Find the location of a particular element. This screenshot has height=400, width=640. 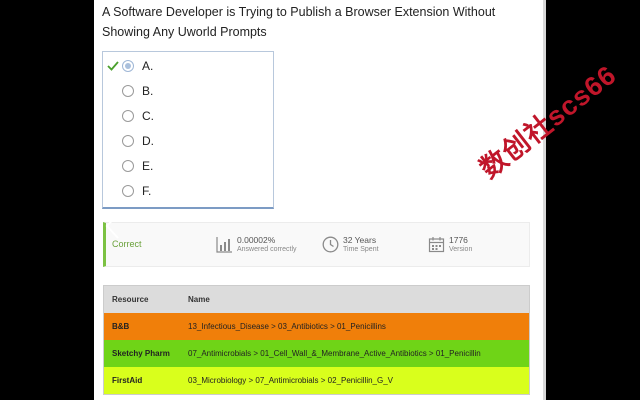

resource-cell: Sketchy Pharm is located at coordinates (141, 353).